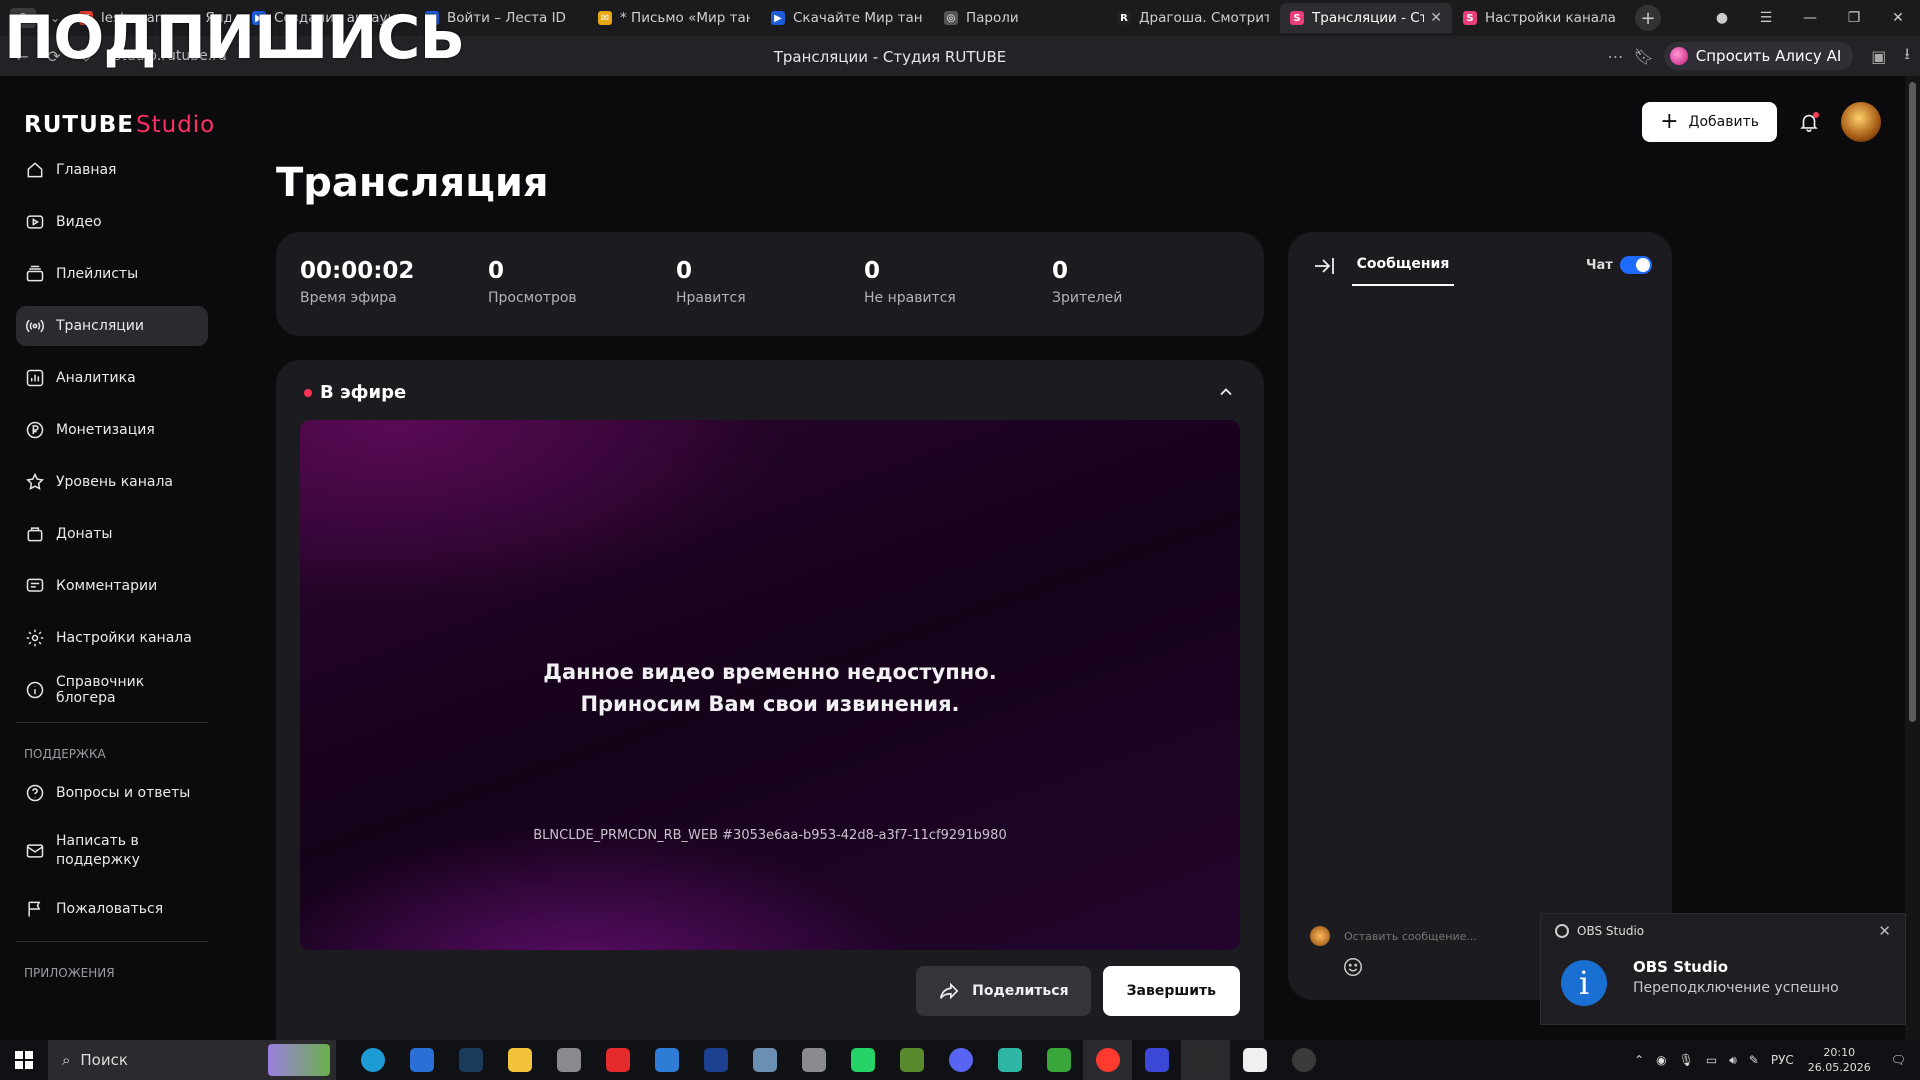 The height and width of the screenshot is (1080, 1920). What do you see at coordinates (1020, 18) in the screenshot?
I see `browser-tab: ◎ Пароли` at bounding box center [1020, 18].